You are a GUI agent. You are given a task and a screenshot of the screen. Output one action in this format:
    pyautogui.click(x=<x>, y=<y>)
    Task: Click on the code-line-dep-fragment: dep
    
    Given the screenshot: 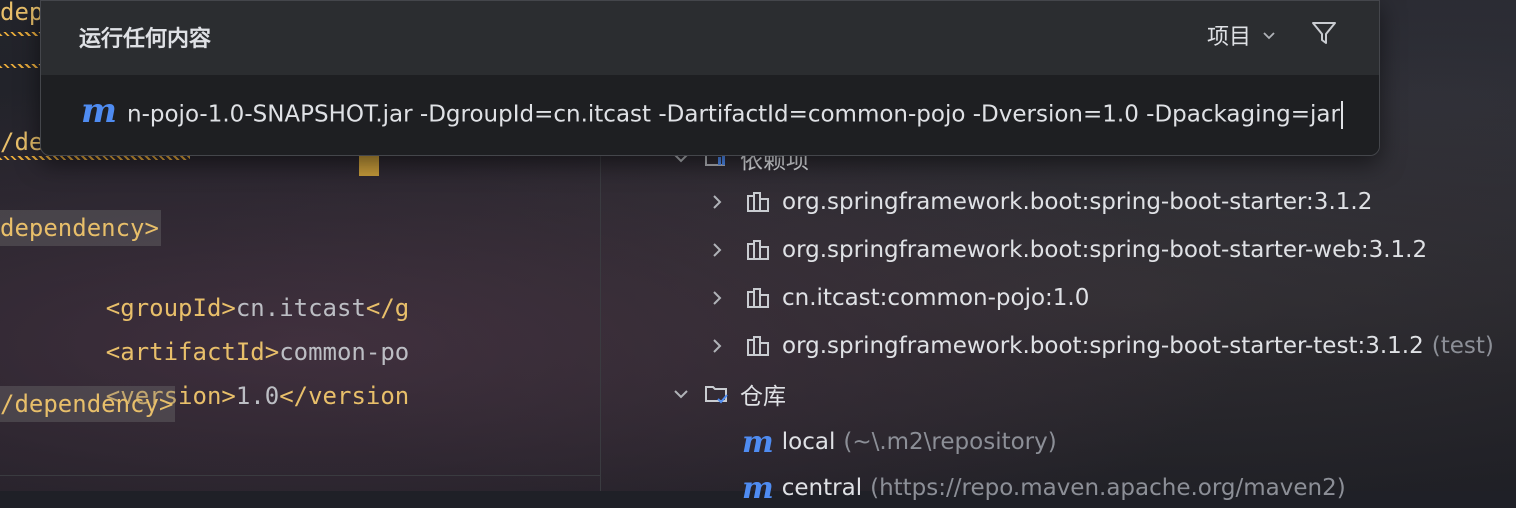 What is the action you would take?
    pyautogui.click(x=22, y=13)
    